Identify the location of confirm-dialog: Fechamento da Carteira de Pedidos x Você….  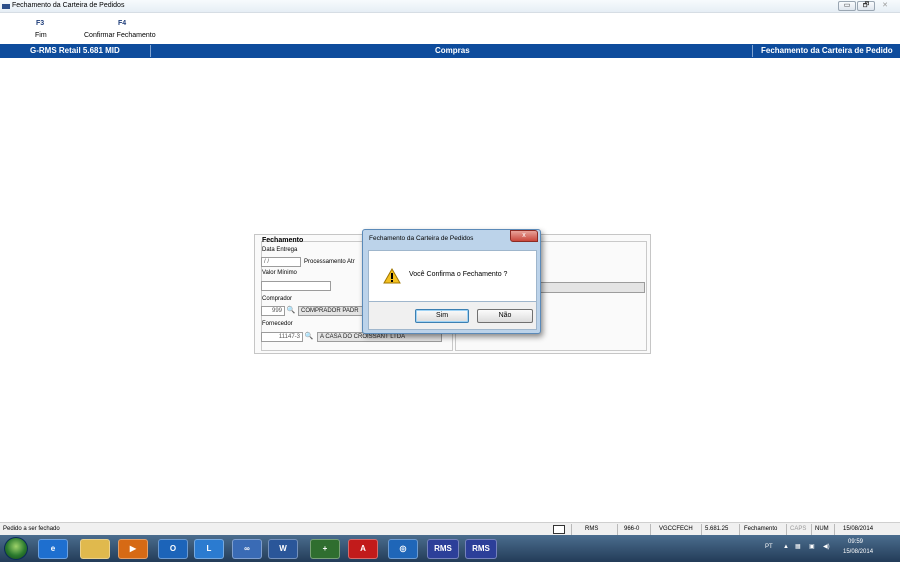
(451, 281).